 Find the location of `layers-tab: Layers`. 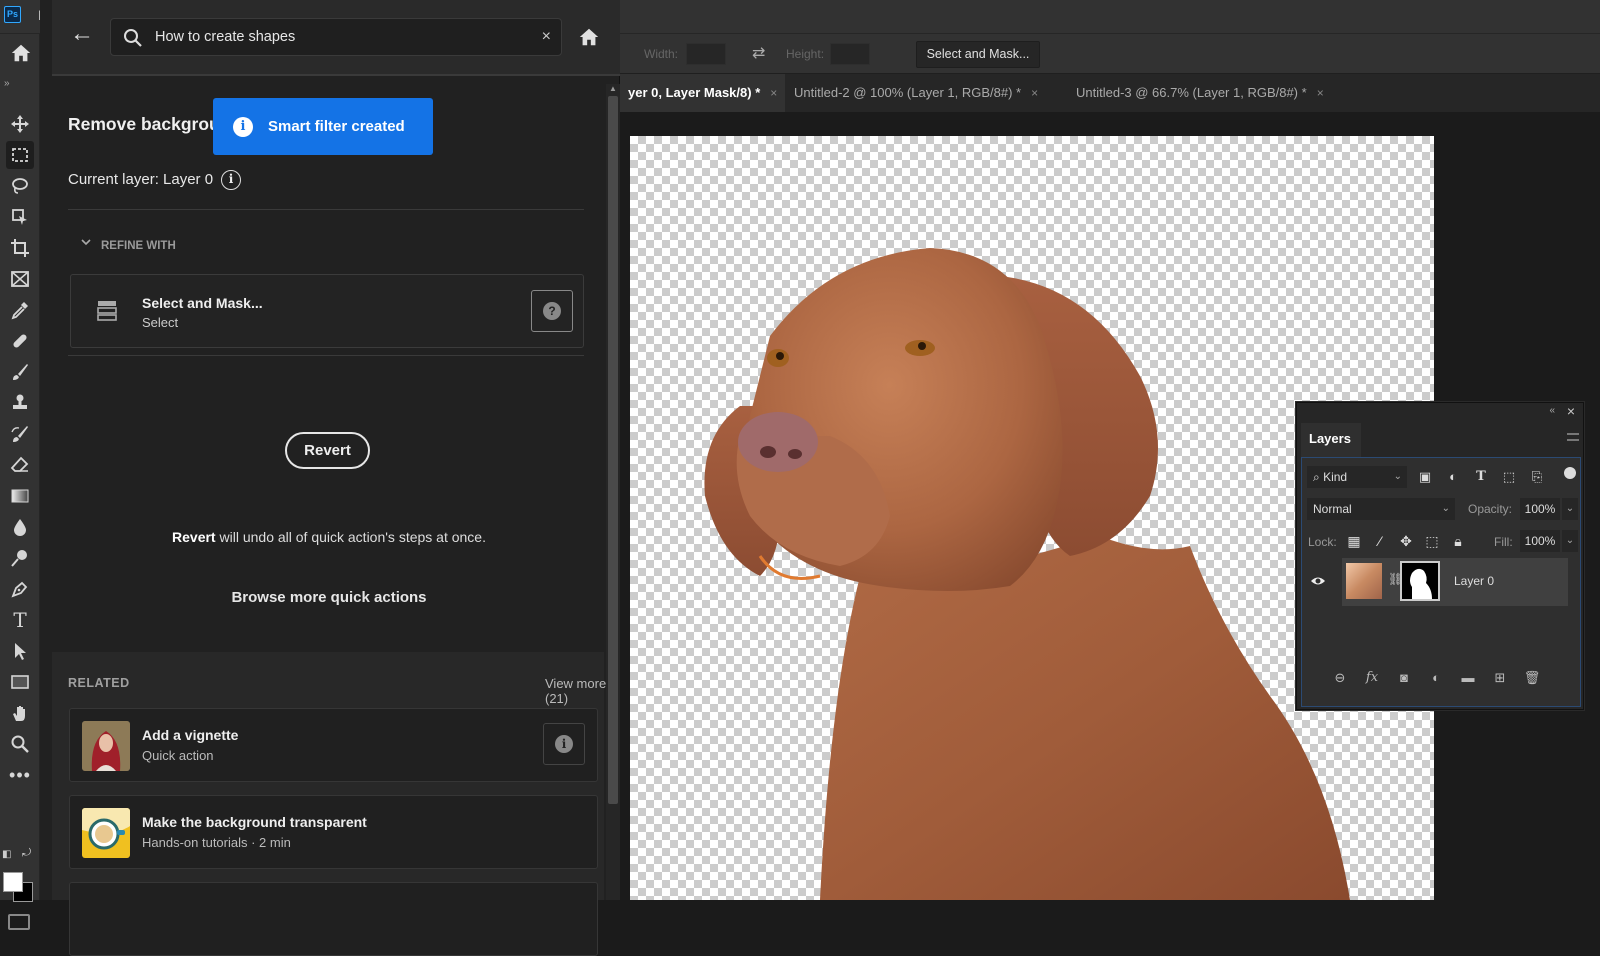

layers-tab: Layers is located at coordinates (1331, 440).